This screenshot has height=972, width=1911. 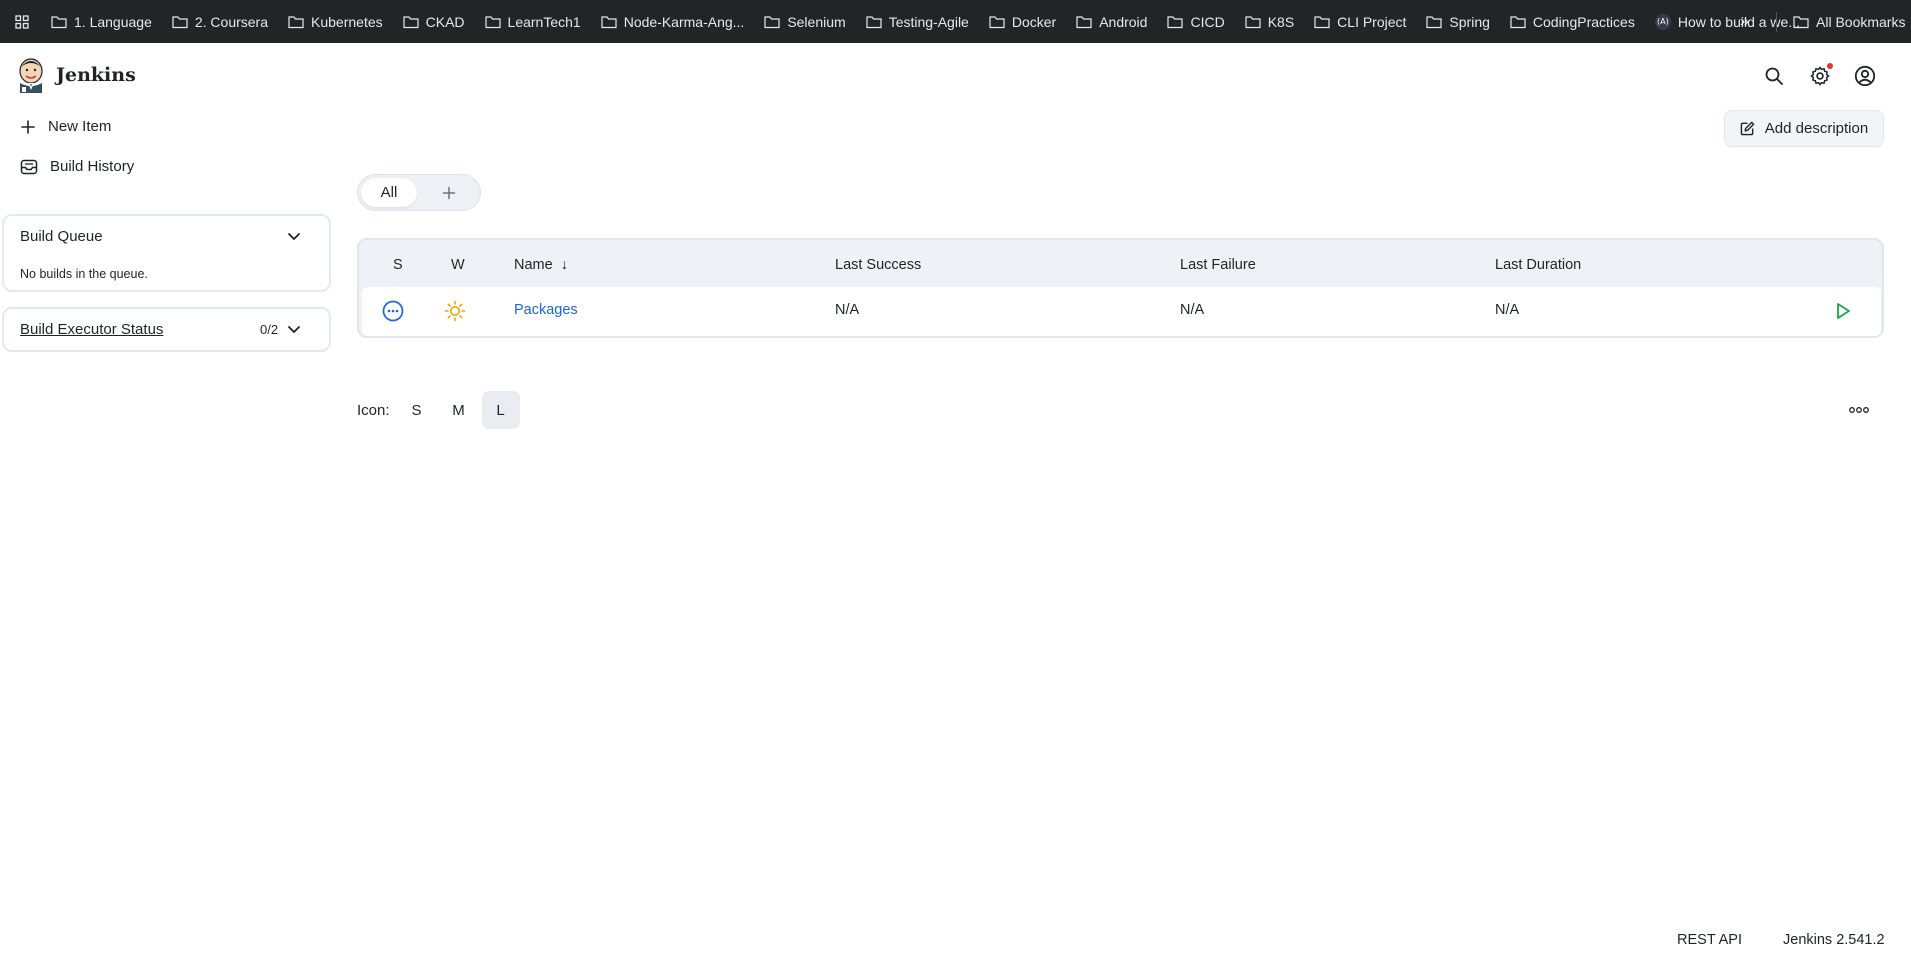 I want to click on bookmark-folder: K8S, so click(x=1268, y=21).